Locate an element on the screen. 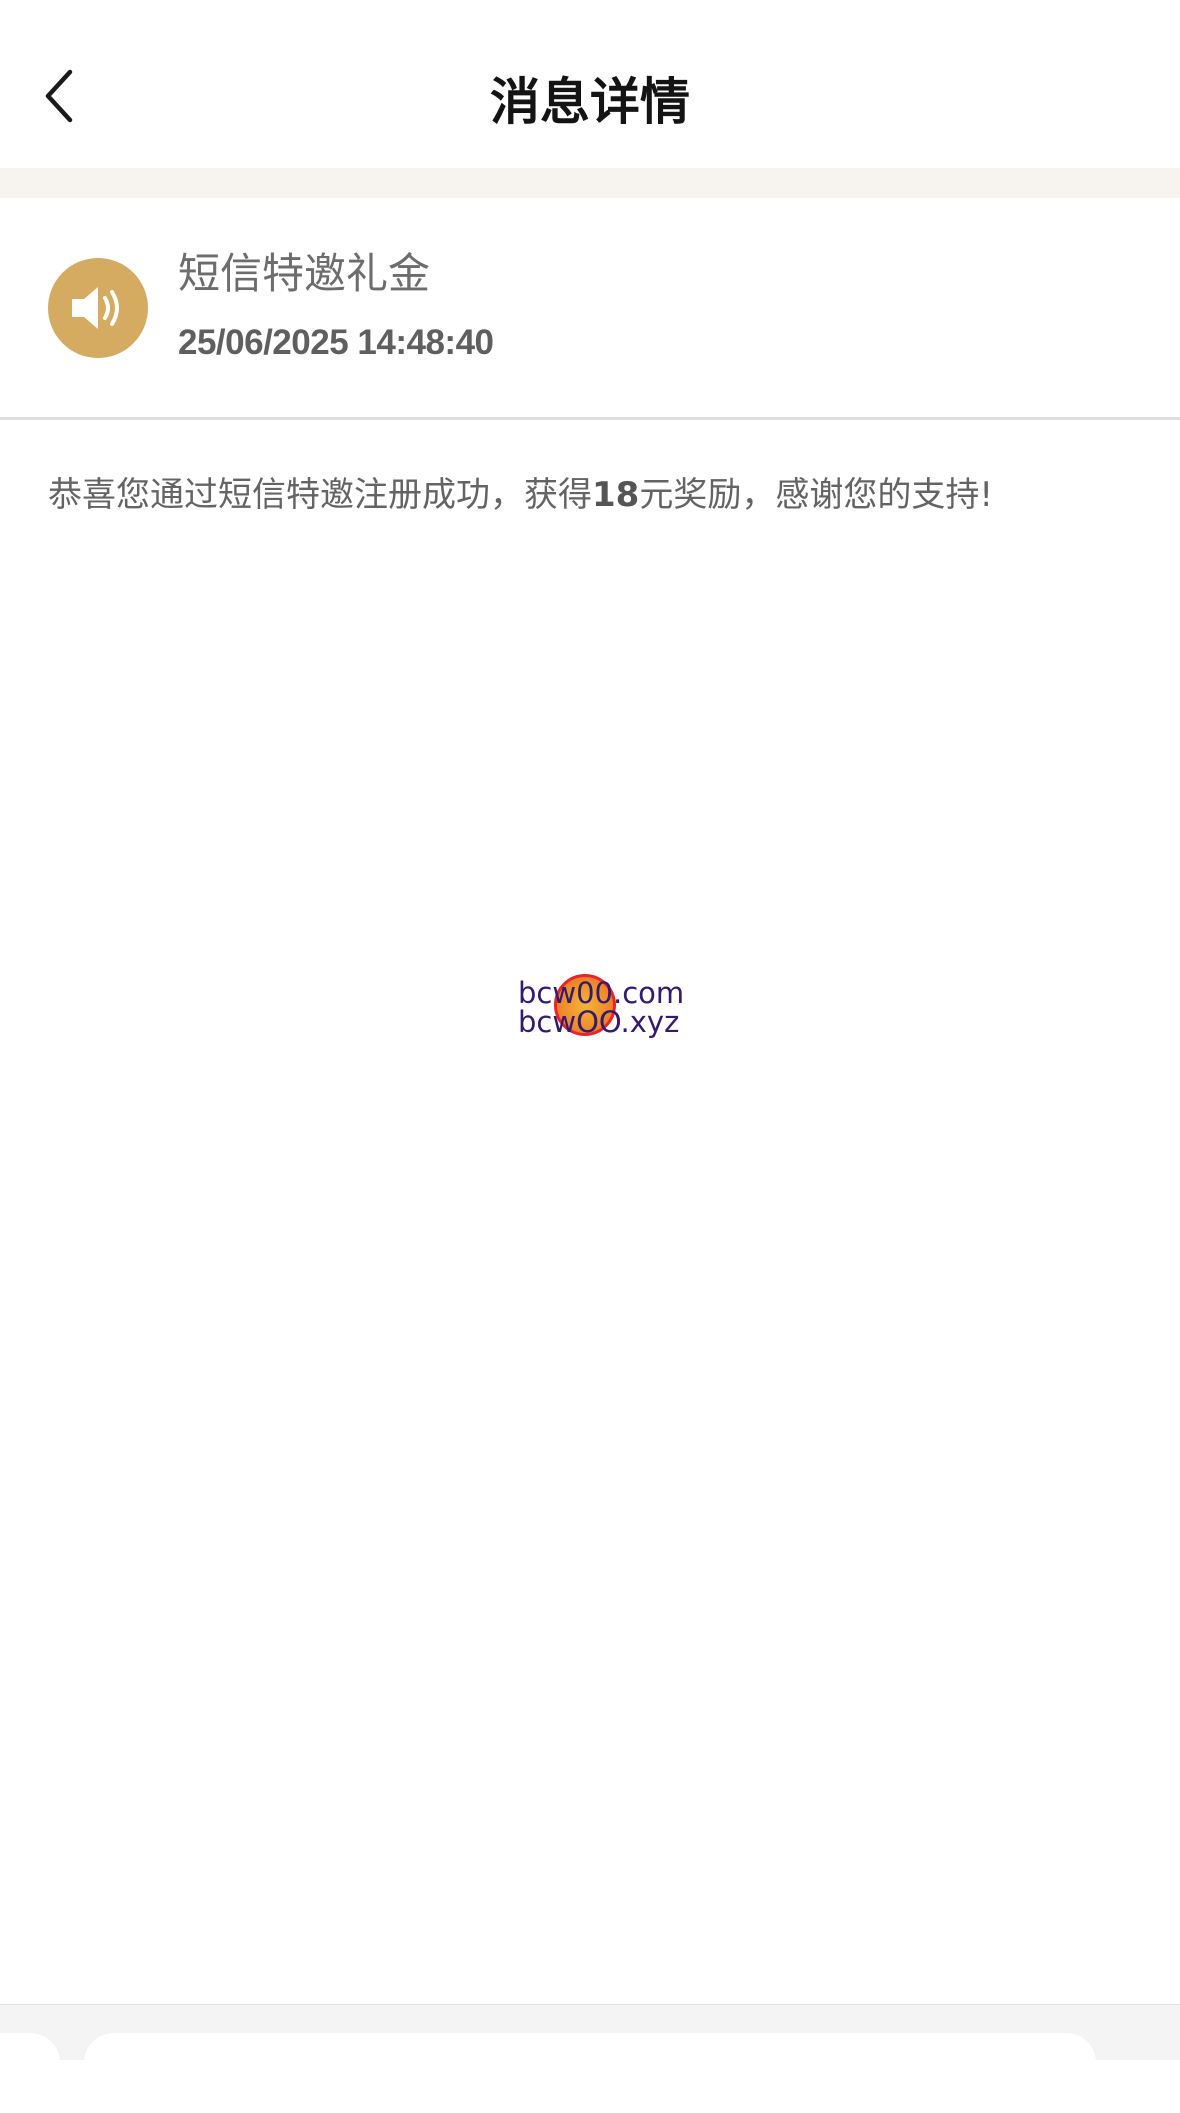 The width and height of the screenshot is (1180, 2113). reward-amount: 18 is located at coordinates (616, 495).